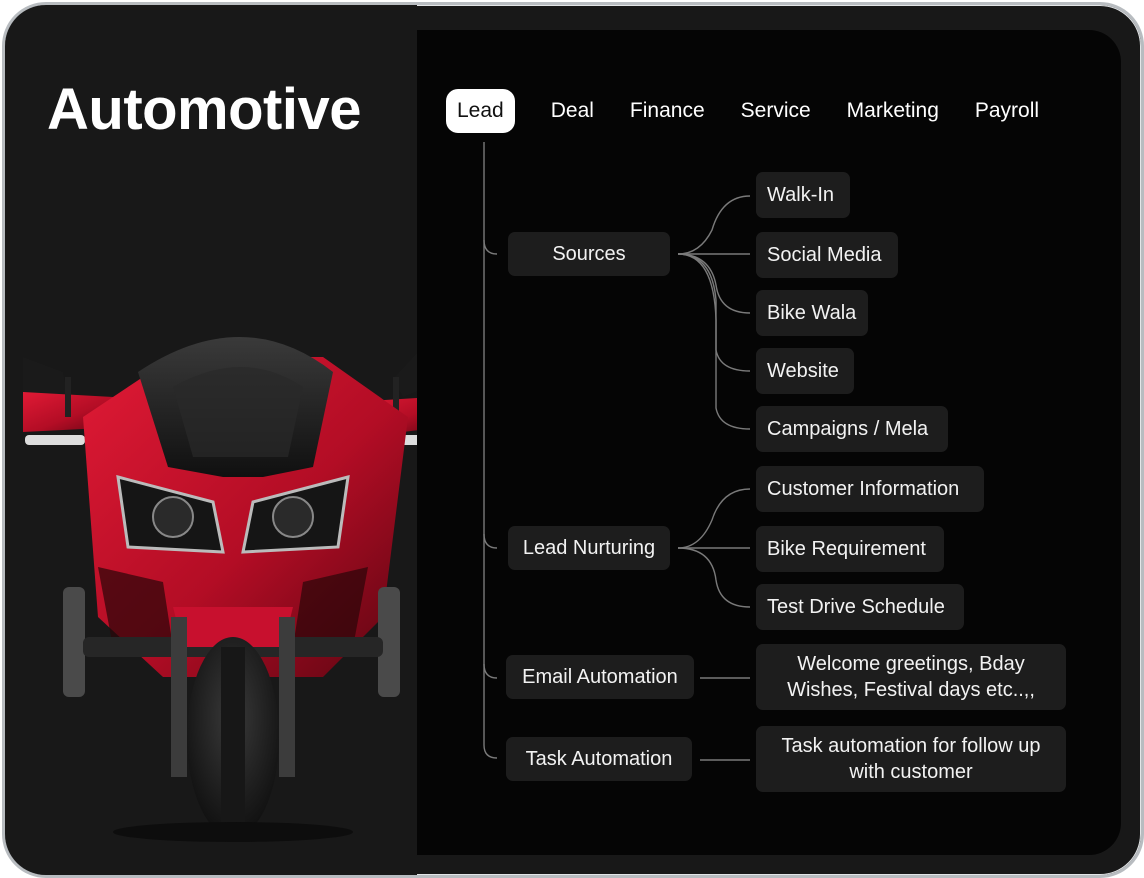 Image resolution: width=1144 pixels, height=878 pixels. What do you see at coordinates (599, 759) in the screenshot?
I see `node-task-automation: Task Automation` at bounding box center [599, 759].